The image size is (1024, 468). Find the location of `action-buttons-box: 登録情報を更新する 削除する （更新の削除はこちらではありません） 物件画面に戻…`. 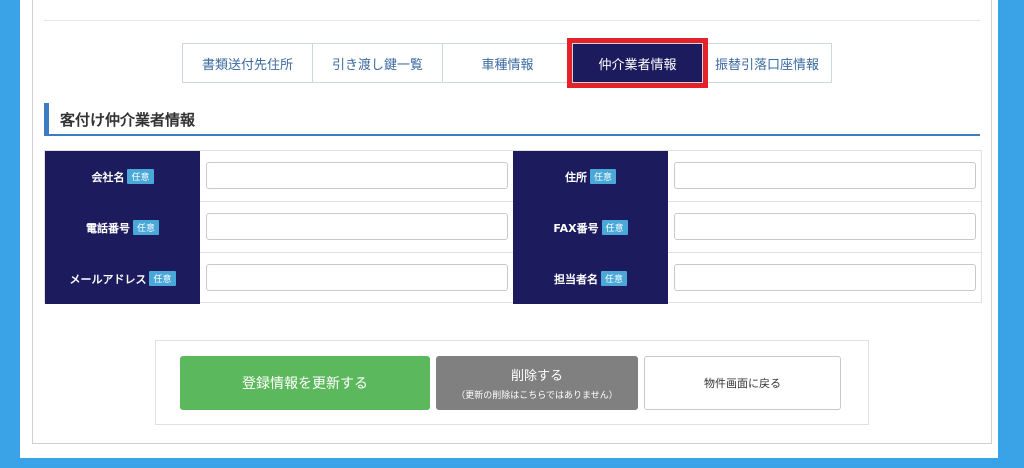

action-buttons-box: 登録情報を更新する 削除する （更新の削除はこちらではありません） 物件画面に戻… is located at coordinates (512, 382).